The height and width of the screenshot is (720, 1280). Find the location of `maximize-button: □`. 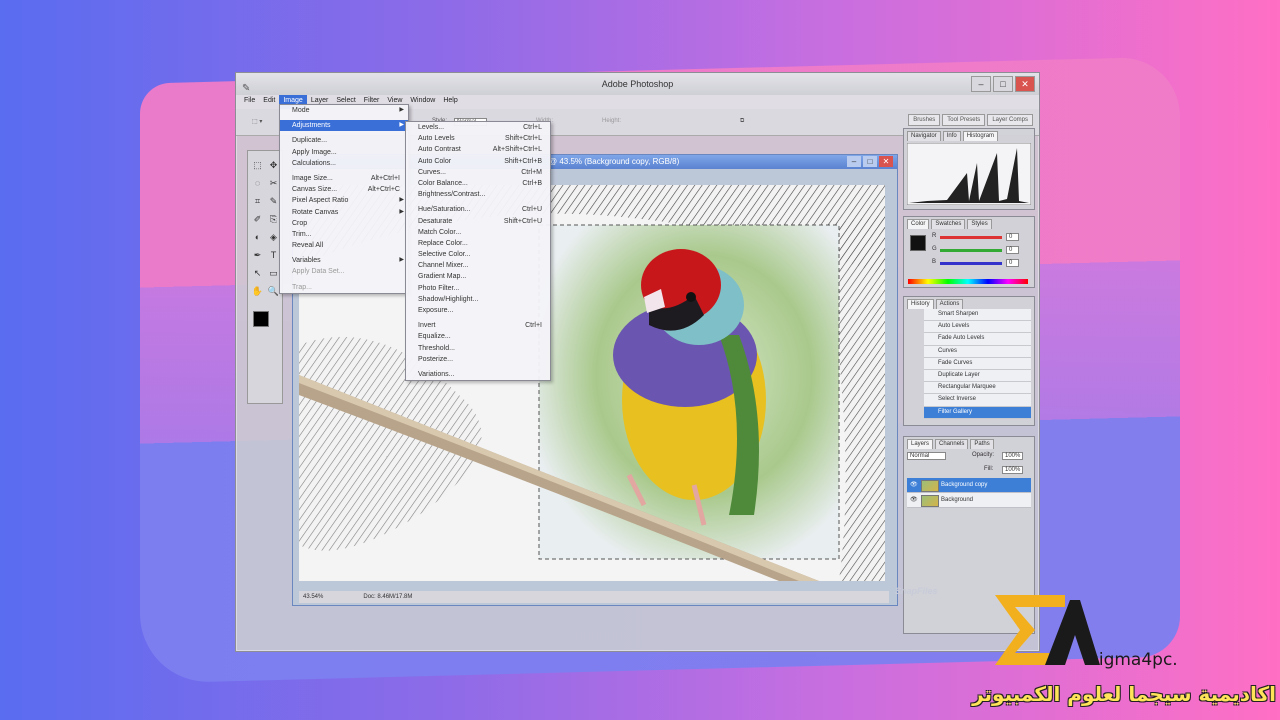

maximize-button: □ is located at coordinates (1003, 84).